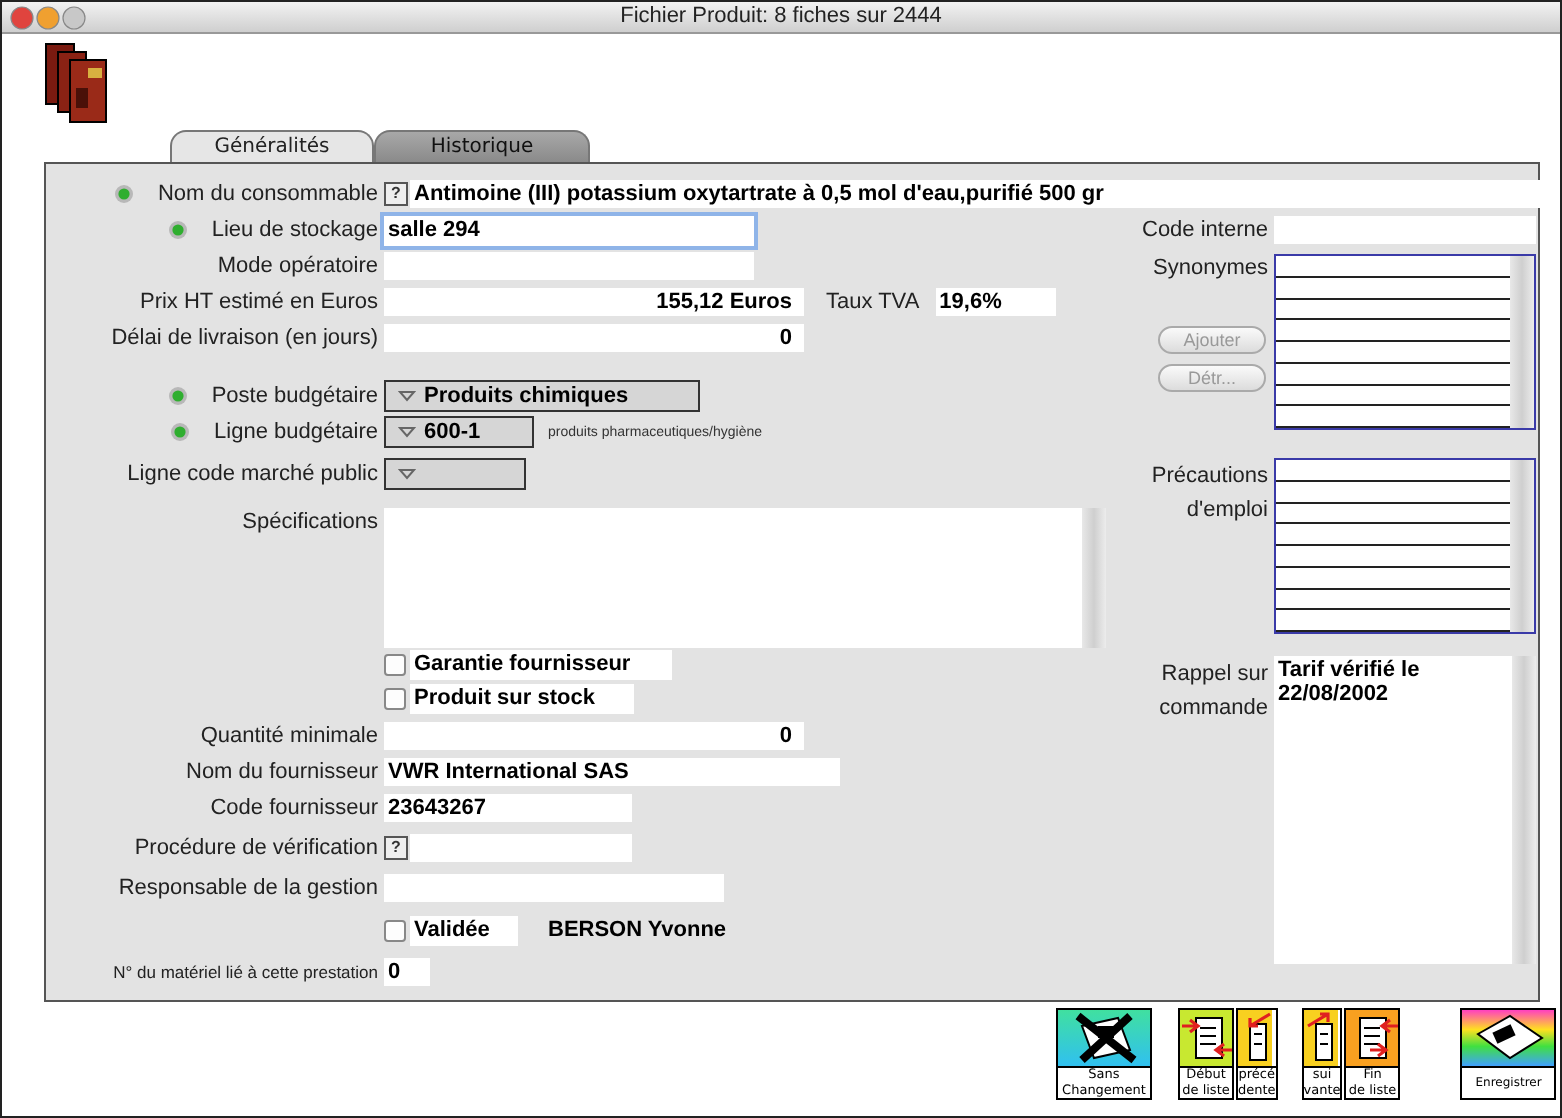  I want to click on user-name: BERSON Yvonne, so click(637, 930).